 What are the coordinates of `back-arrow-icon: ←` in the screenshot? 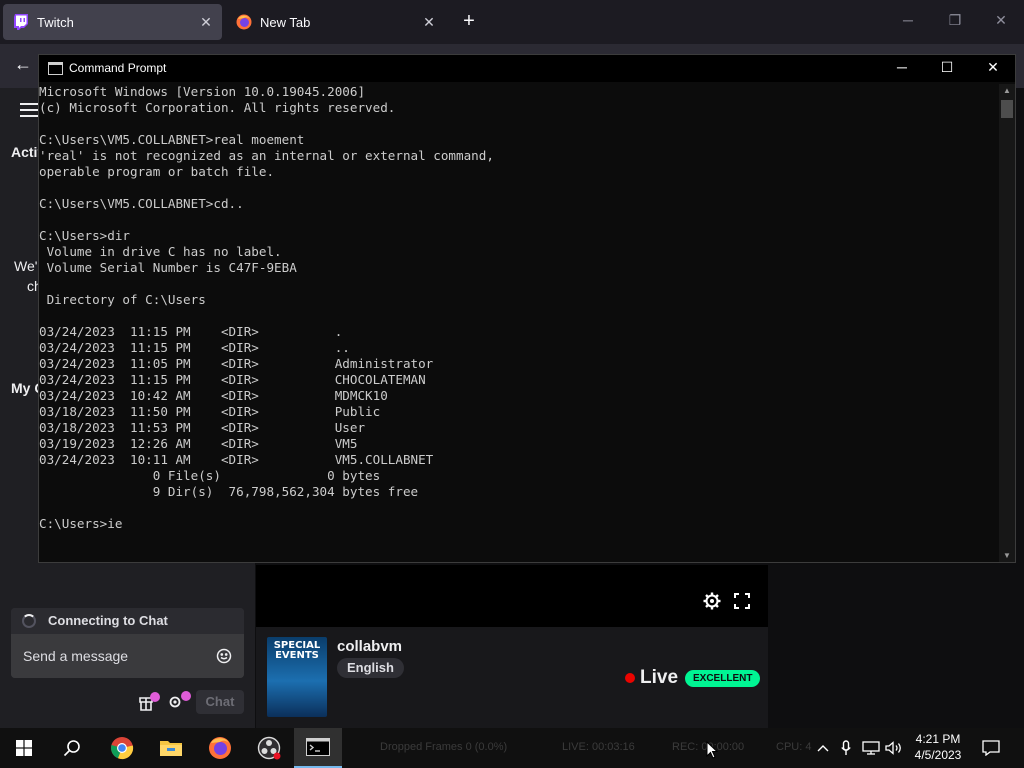 It's located at (23, 64).